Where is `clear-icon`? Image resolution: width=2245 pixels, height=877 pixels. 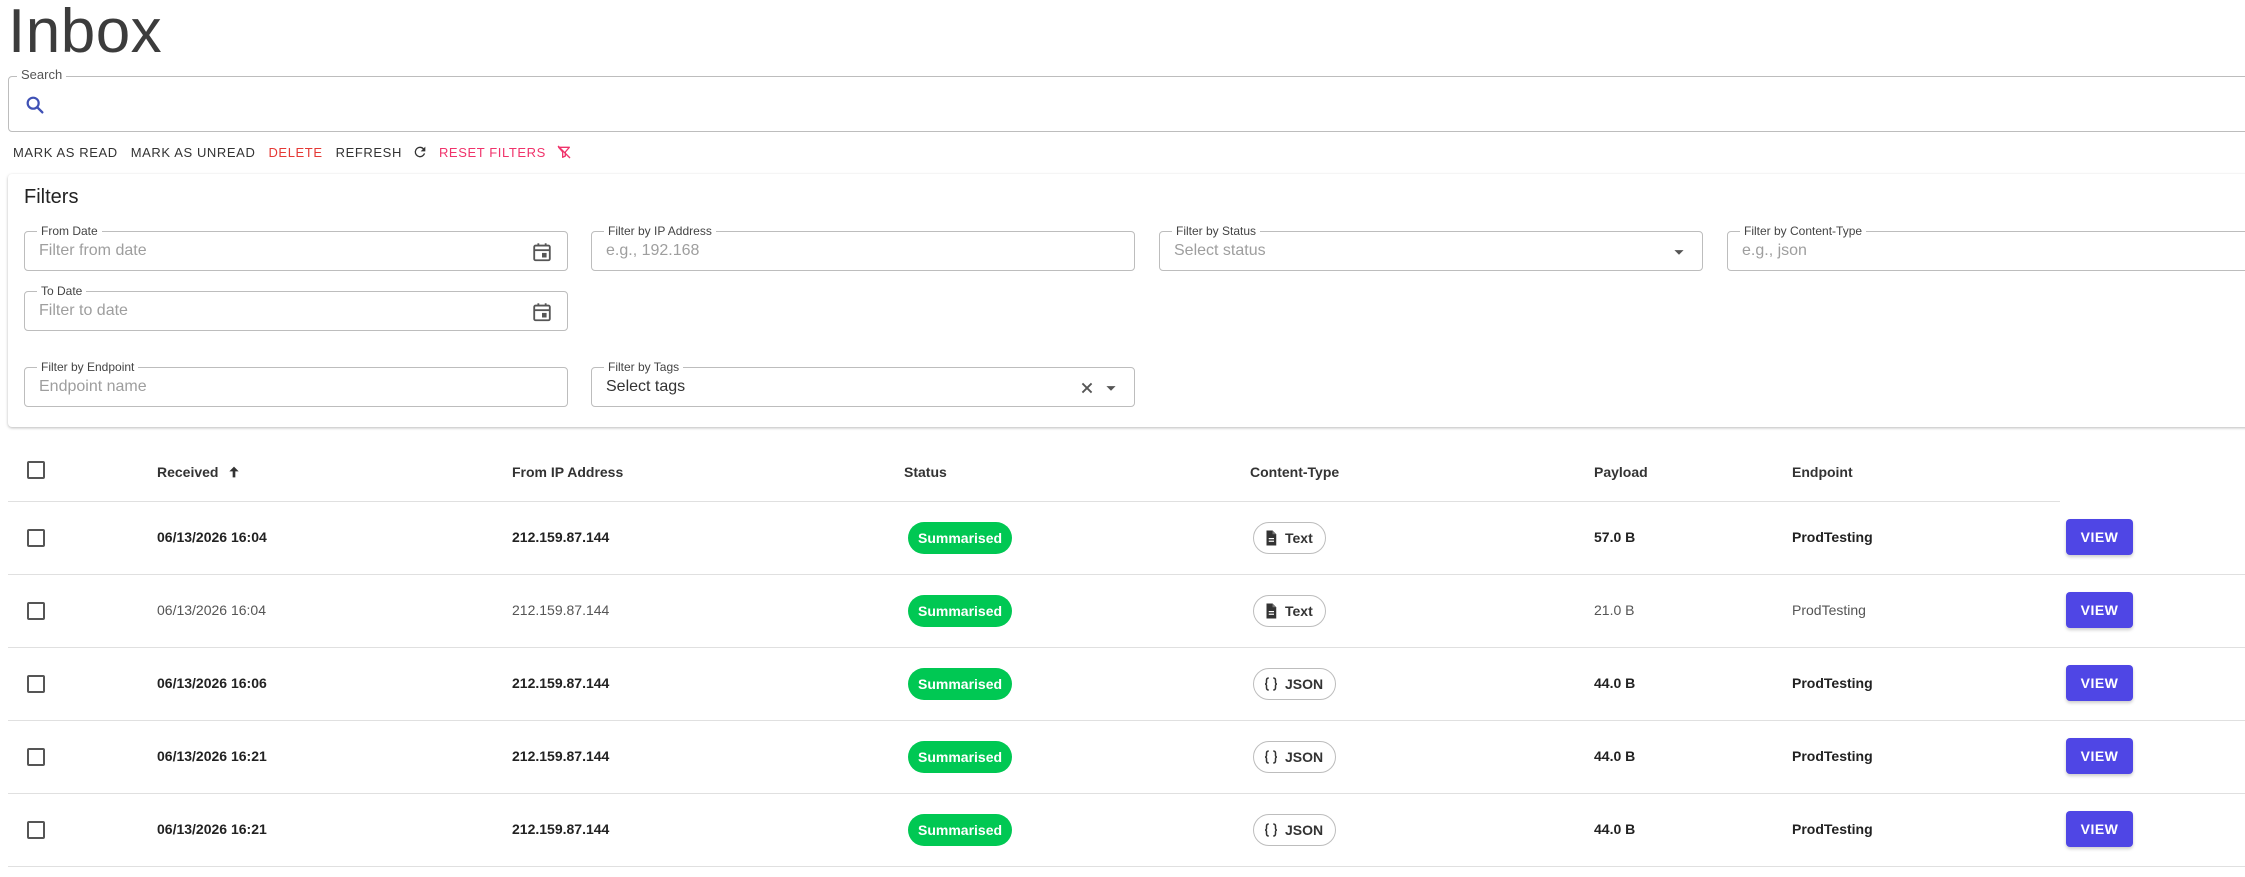
clear-icon is located at coordinates (1087, 388).